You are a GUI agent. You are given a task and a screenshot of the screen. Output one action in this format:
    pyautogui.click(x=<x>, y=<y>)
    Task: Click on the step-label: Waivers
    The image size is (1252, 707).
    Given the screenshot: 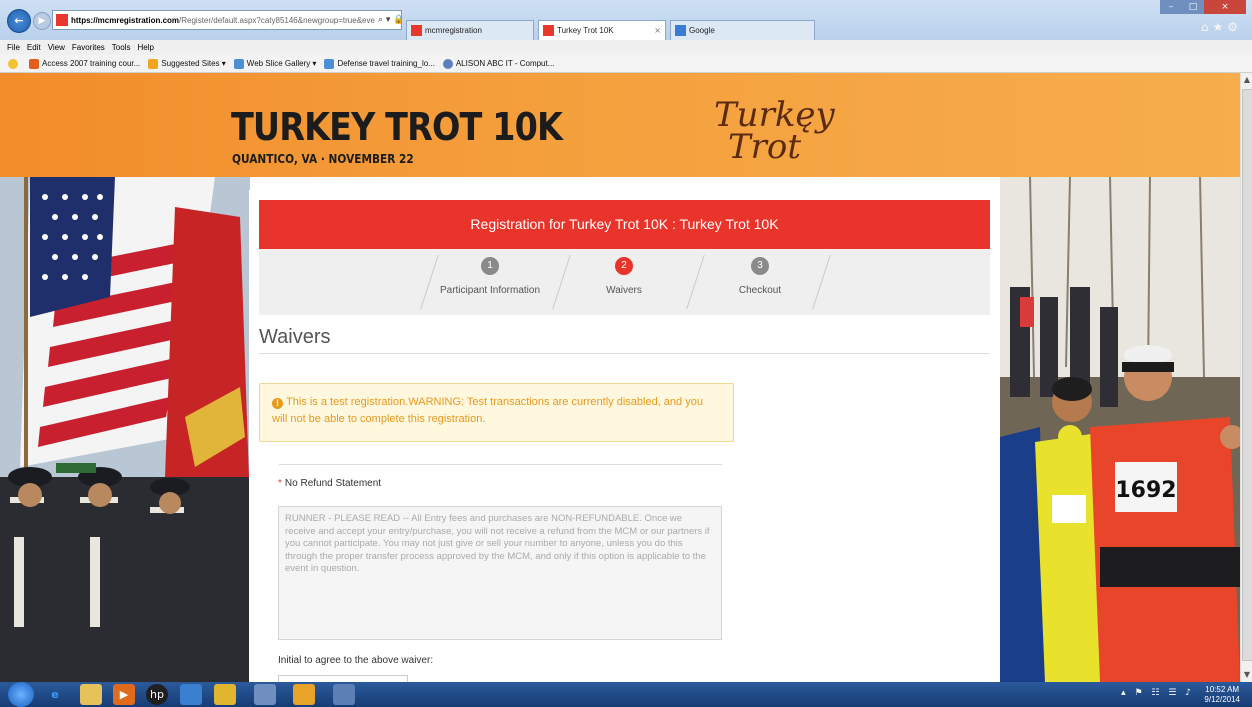 What is the action you would take?
    pyautogui.click(x=624, y=290)
    